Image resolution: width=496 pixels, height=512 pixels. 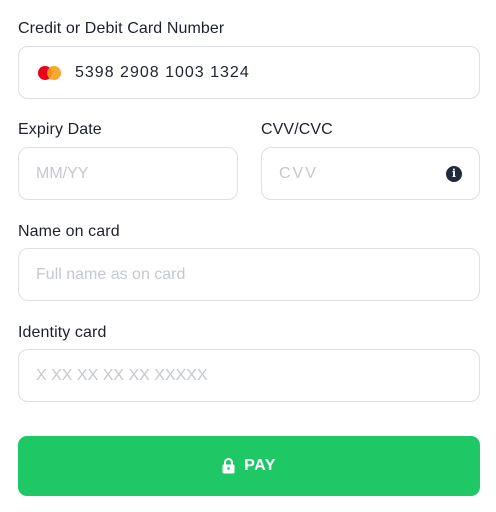 What do you see at coordinates (136, 173) in the screenshot?
I see `expiry-date-input` at bounding box center [136, 173].